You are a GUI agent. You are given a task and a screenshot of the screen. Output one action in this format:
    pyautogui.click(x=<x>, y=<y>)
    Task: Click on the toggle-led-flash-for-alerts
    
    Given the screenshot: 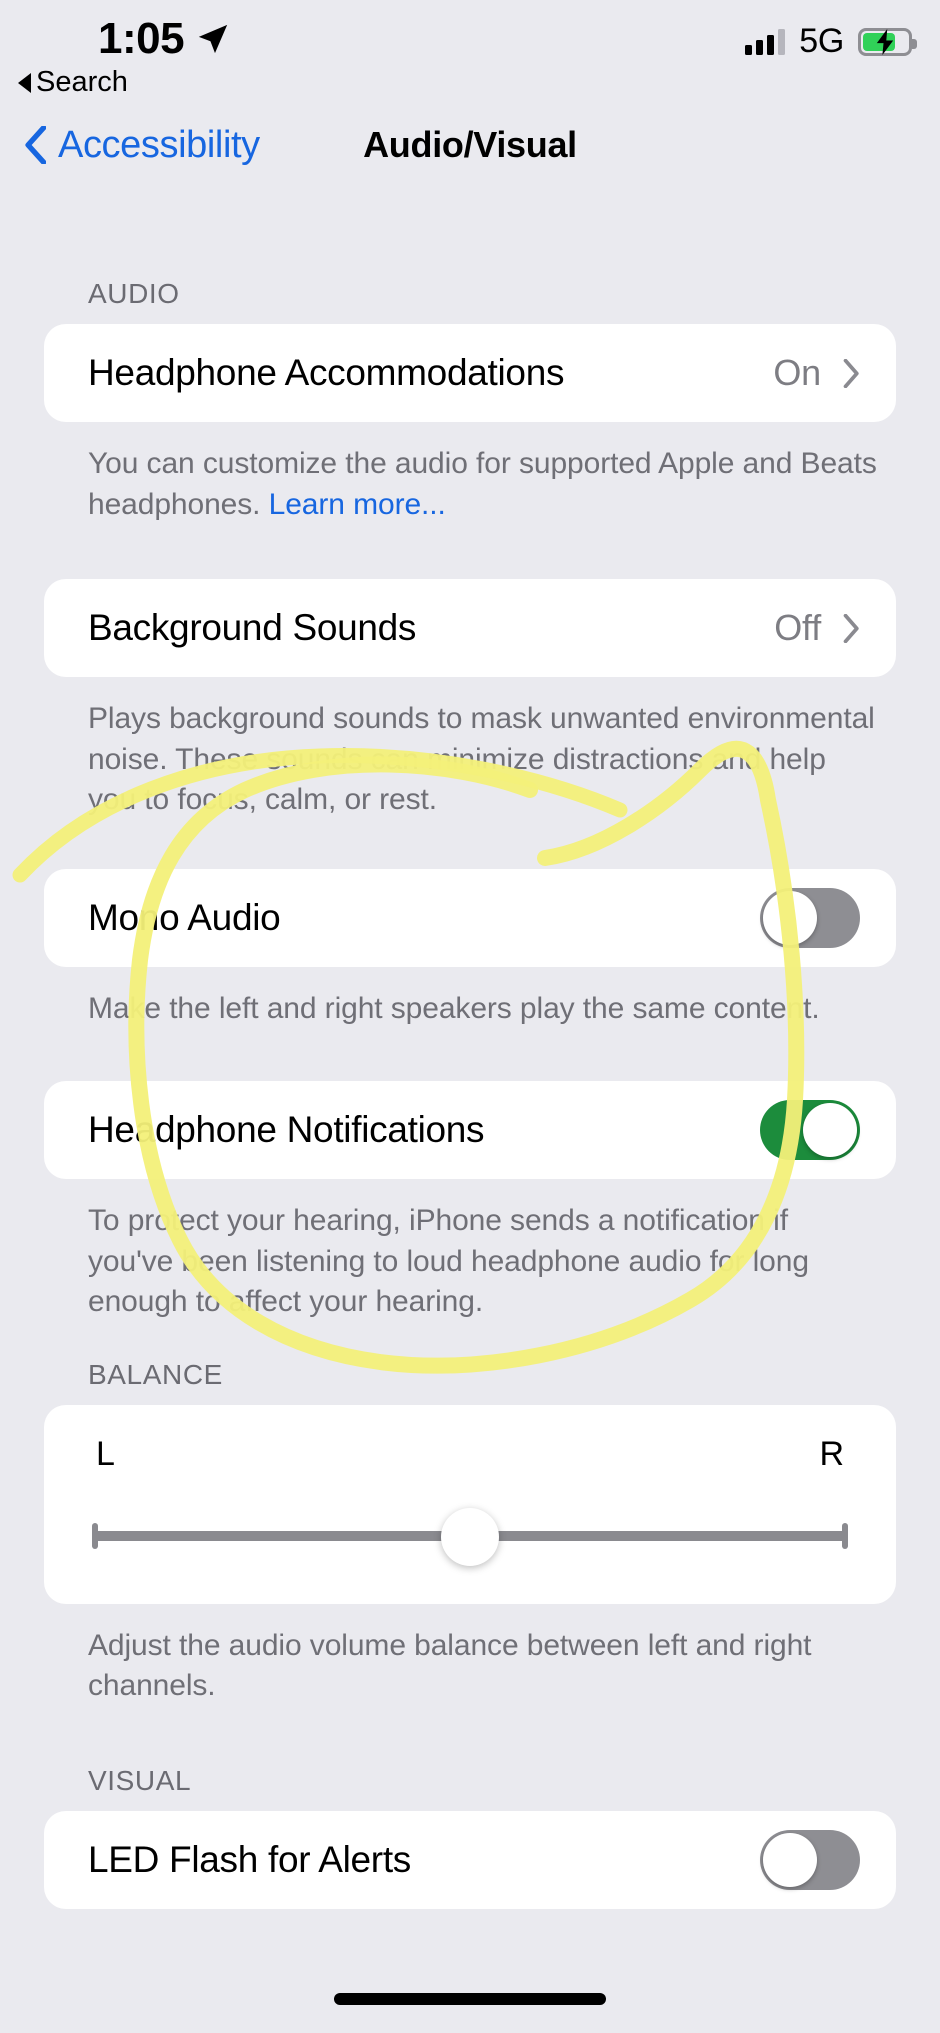 What is the action you would take?
    pyautogui.click(x=810, y=1859)
    